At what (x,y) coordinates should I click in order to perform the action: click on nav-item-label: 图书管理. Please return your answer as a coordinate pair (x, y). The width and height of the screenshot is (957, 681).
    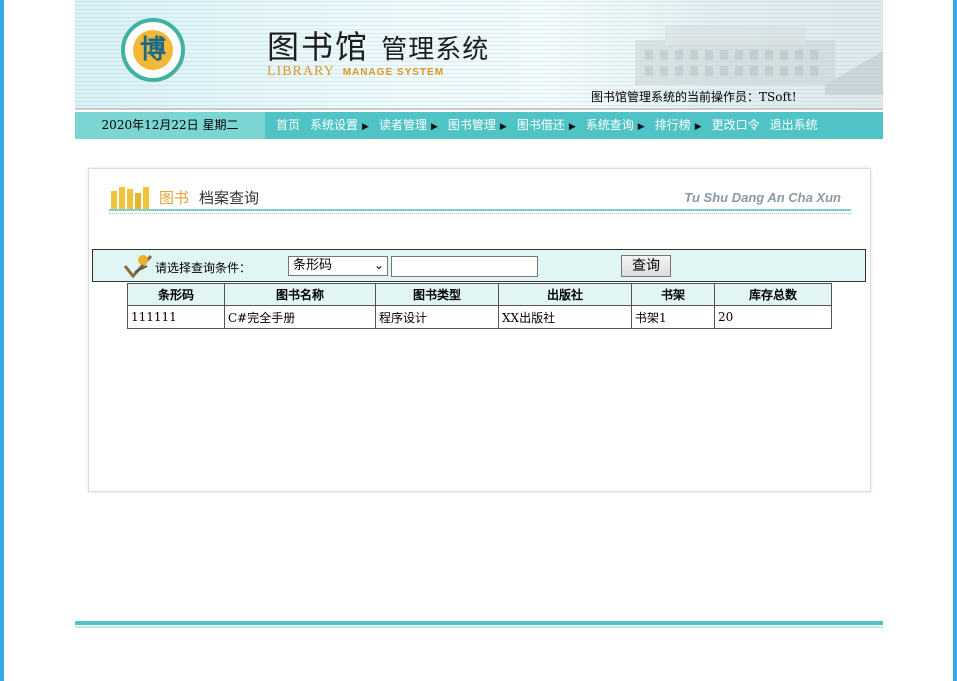
    Looking at the image, I should click on (471, 125).